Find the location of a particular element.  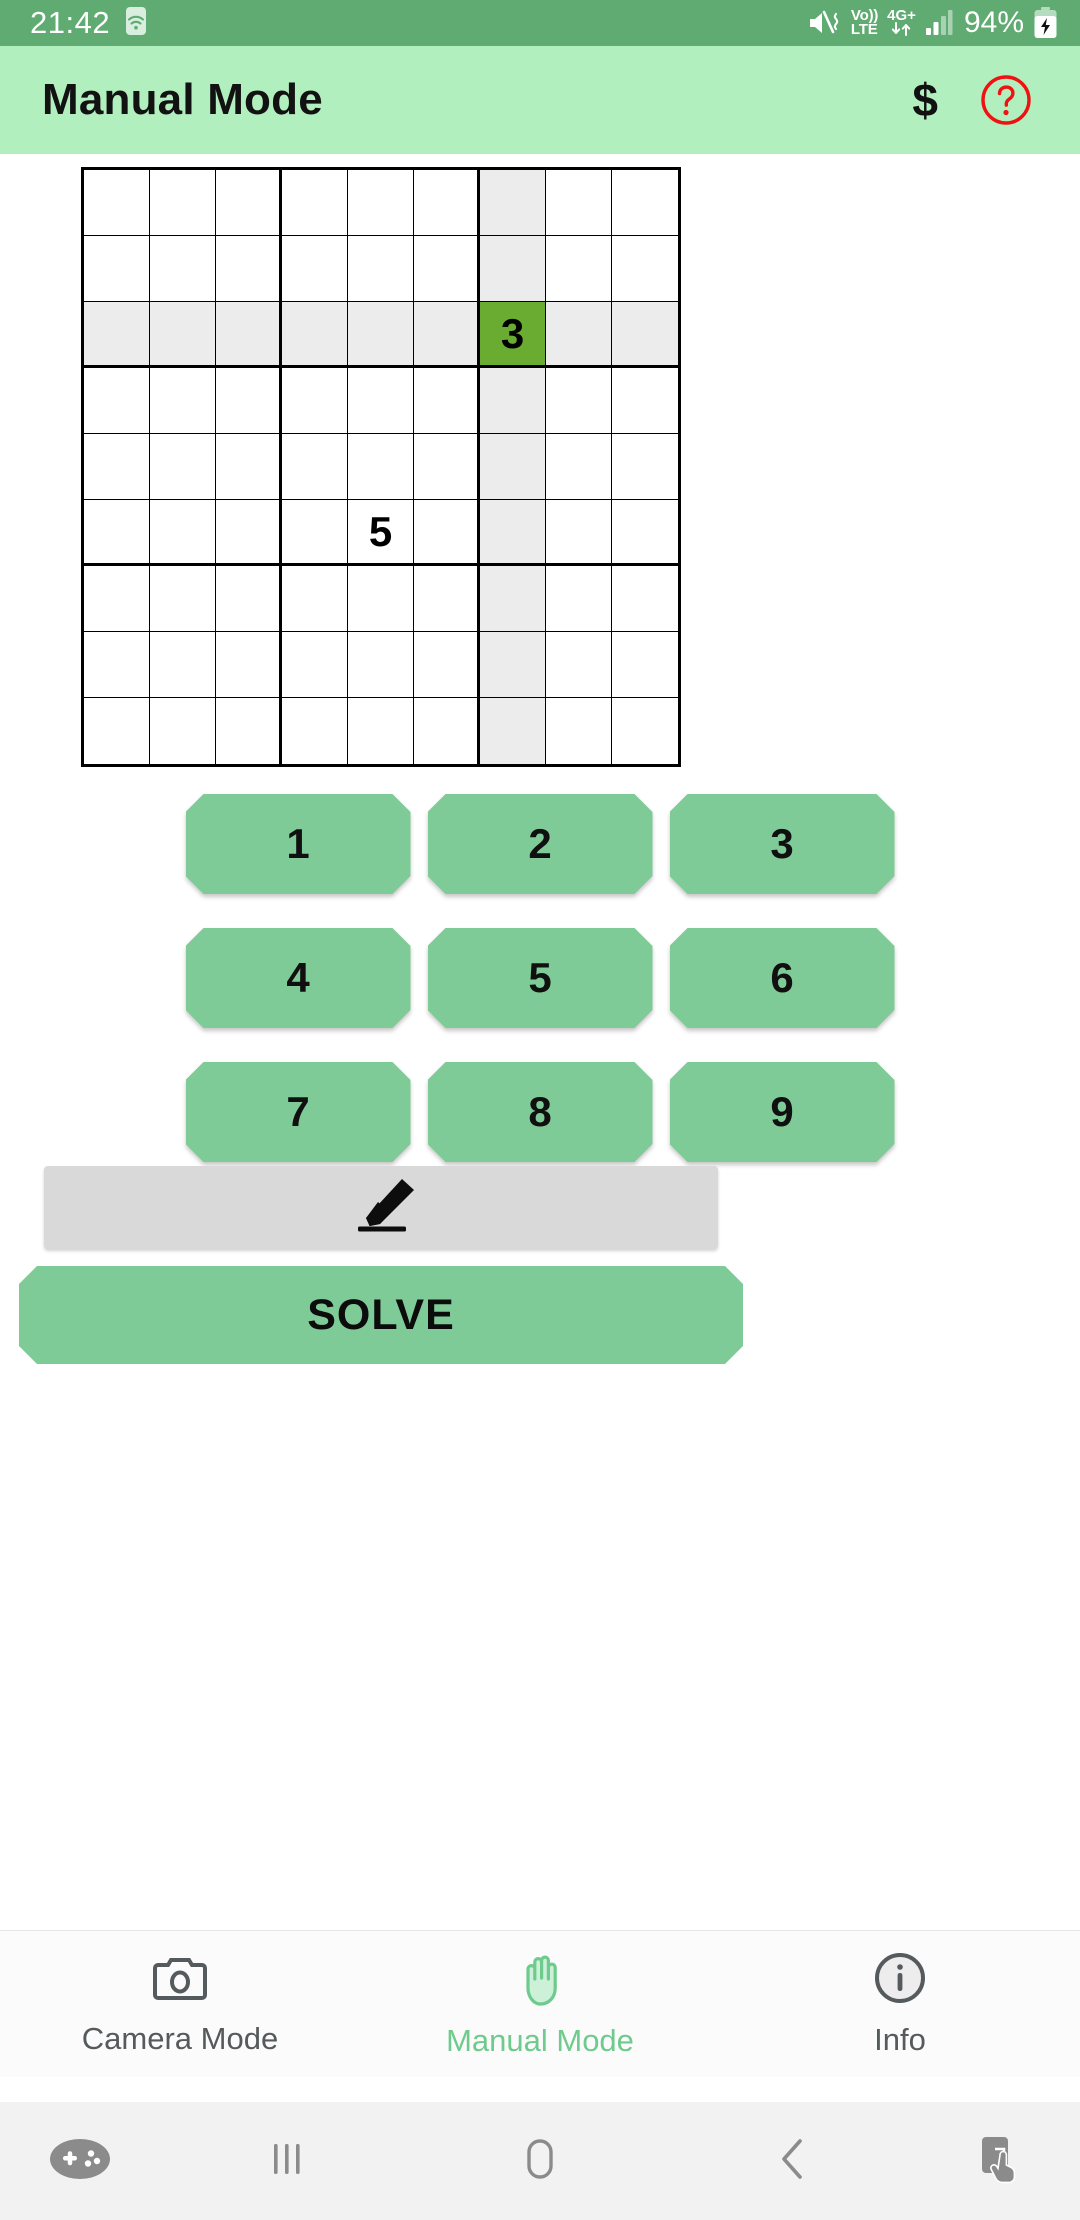

sudoku-cell-r9-c7 is located at coordinates (513, 731).